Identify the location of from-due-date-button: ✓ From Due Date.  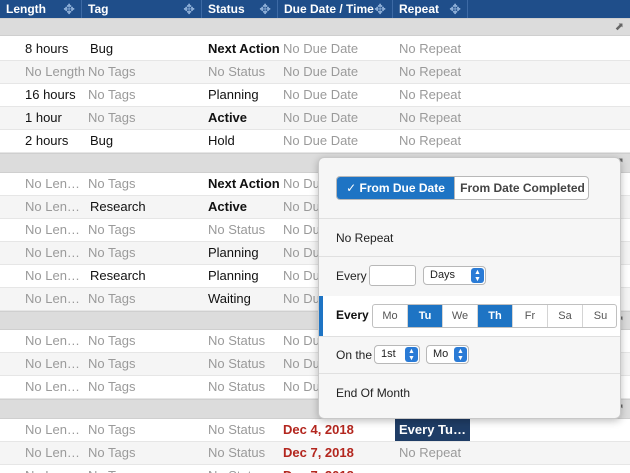
(395, 188).